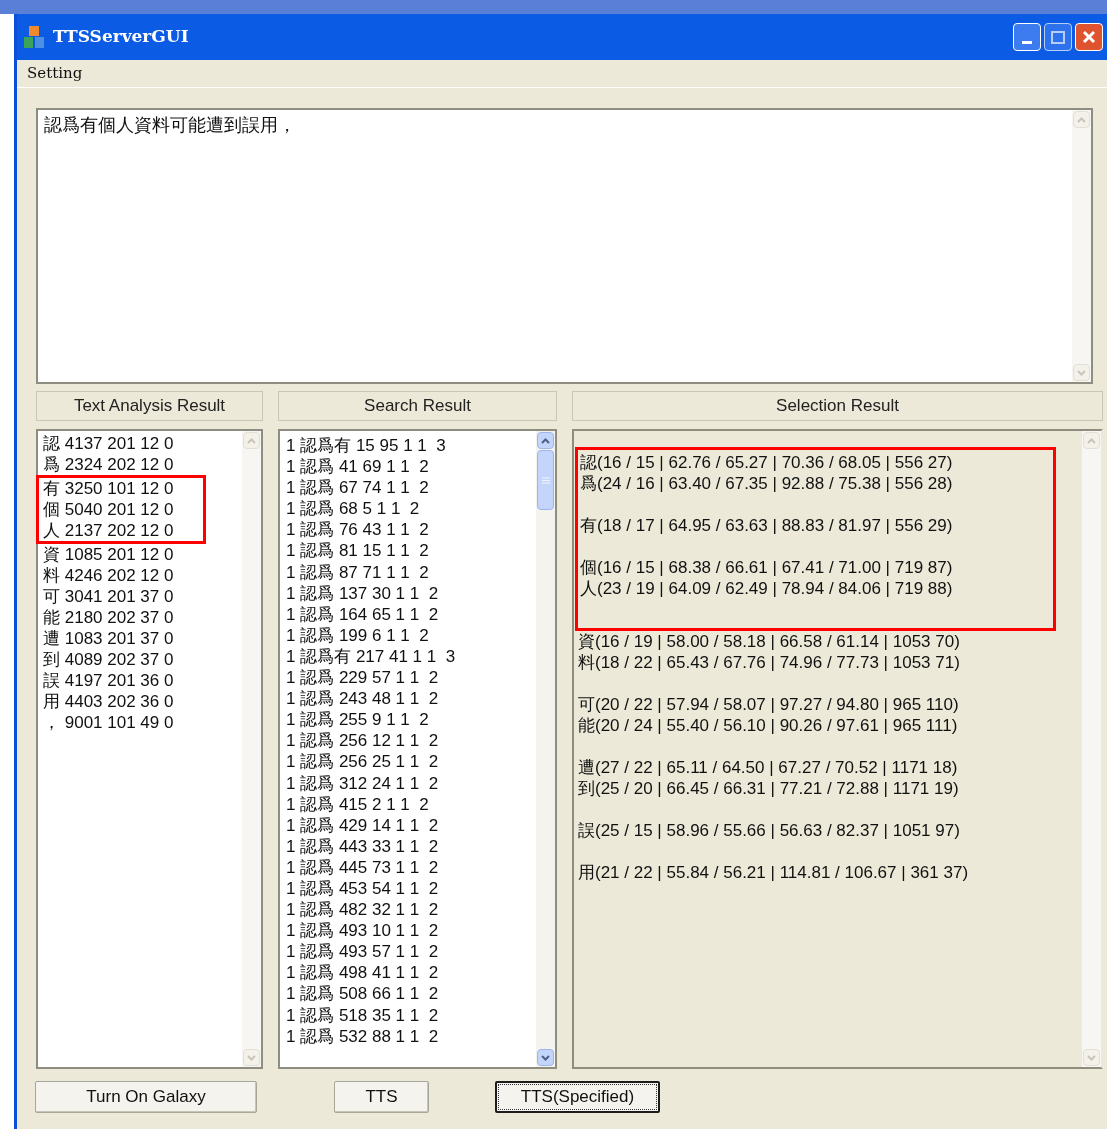 This screenshot has height=1129, width=1107. What do you see at coordinates (149, 406) in the screenshot?
I see `panel-header: Text Analysis Result` at bounding box center [149, 406].